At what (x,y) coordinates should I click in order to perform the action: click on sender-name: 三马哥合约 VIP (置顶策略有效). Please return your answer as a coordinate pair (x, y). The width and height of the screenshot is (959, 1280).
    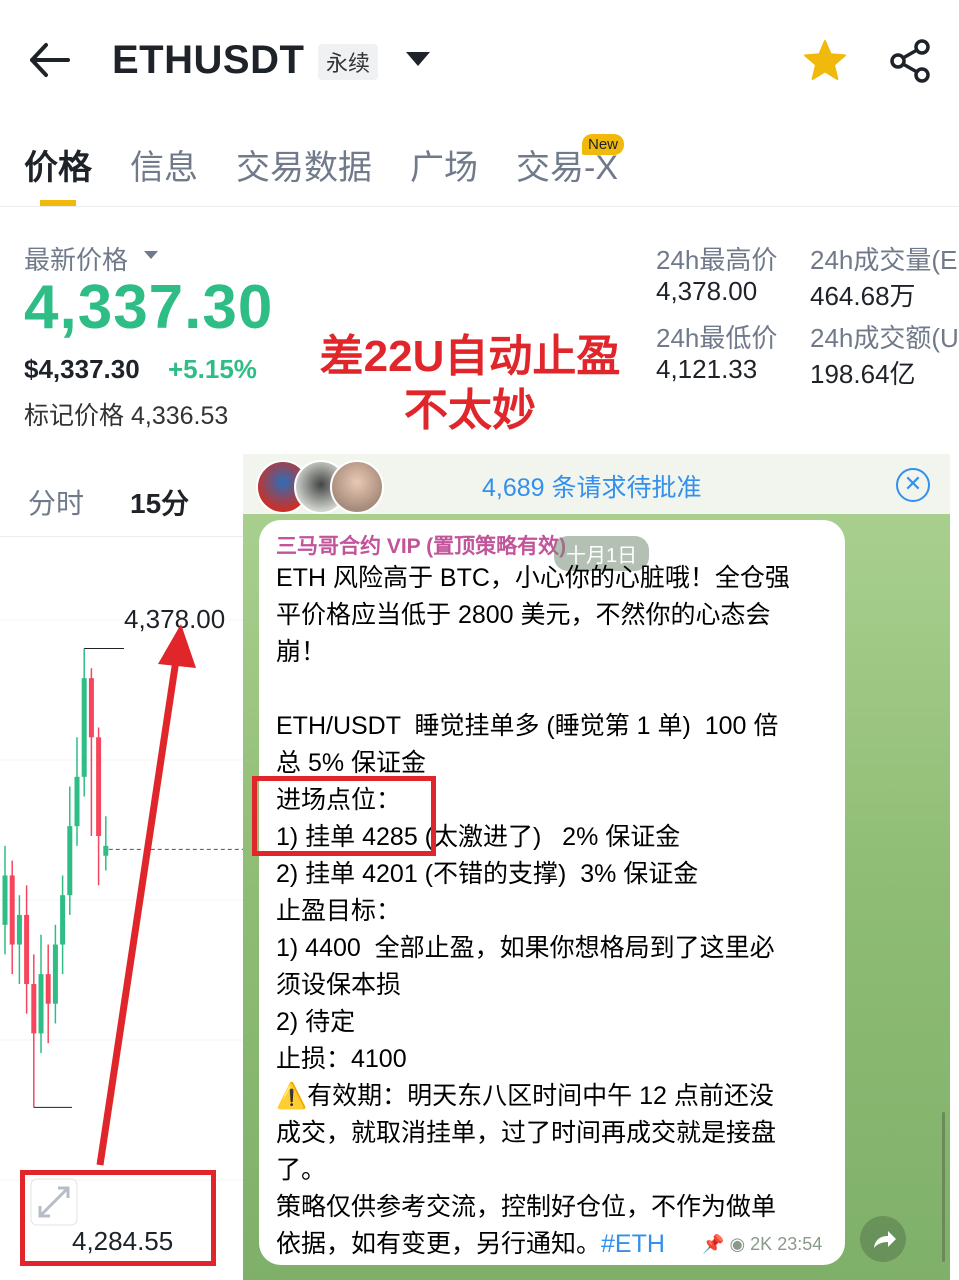
    Looking at the image, I should click on (421, 545).